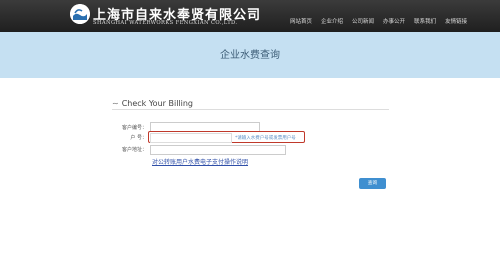 The height and width of the screenshot is (261, 500). I want to click on customer-no-label: 客户编号：, so click(134, 128).